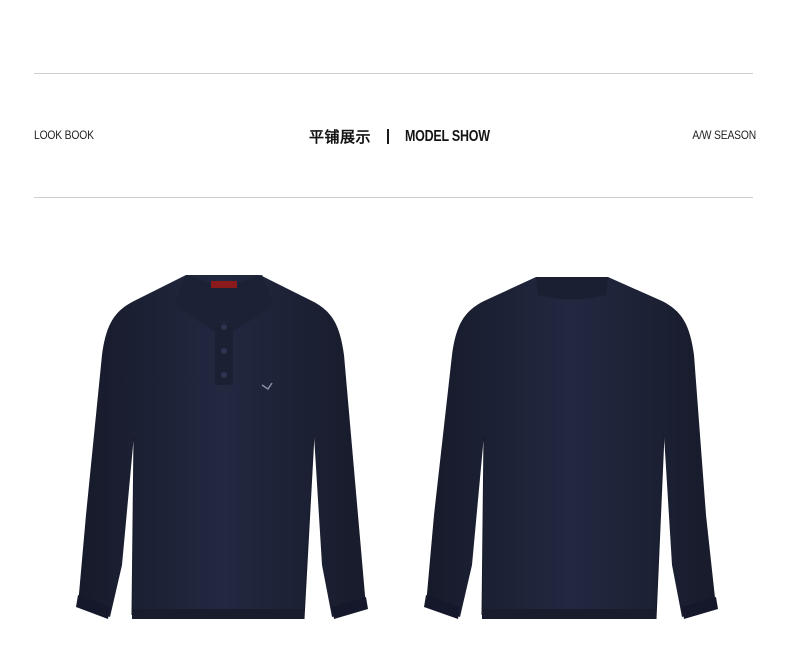  What do you see at coordinates (393, 73) in the screenshot?
I see `top-divider-line` at bounding box center [393, 73].